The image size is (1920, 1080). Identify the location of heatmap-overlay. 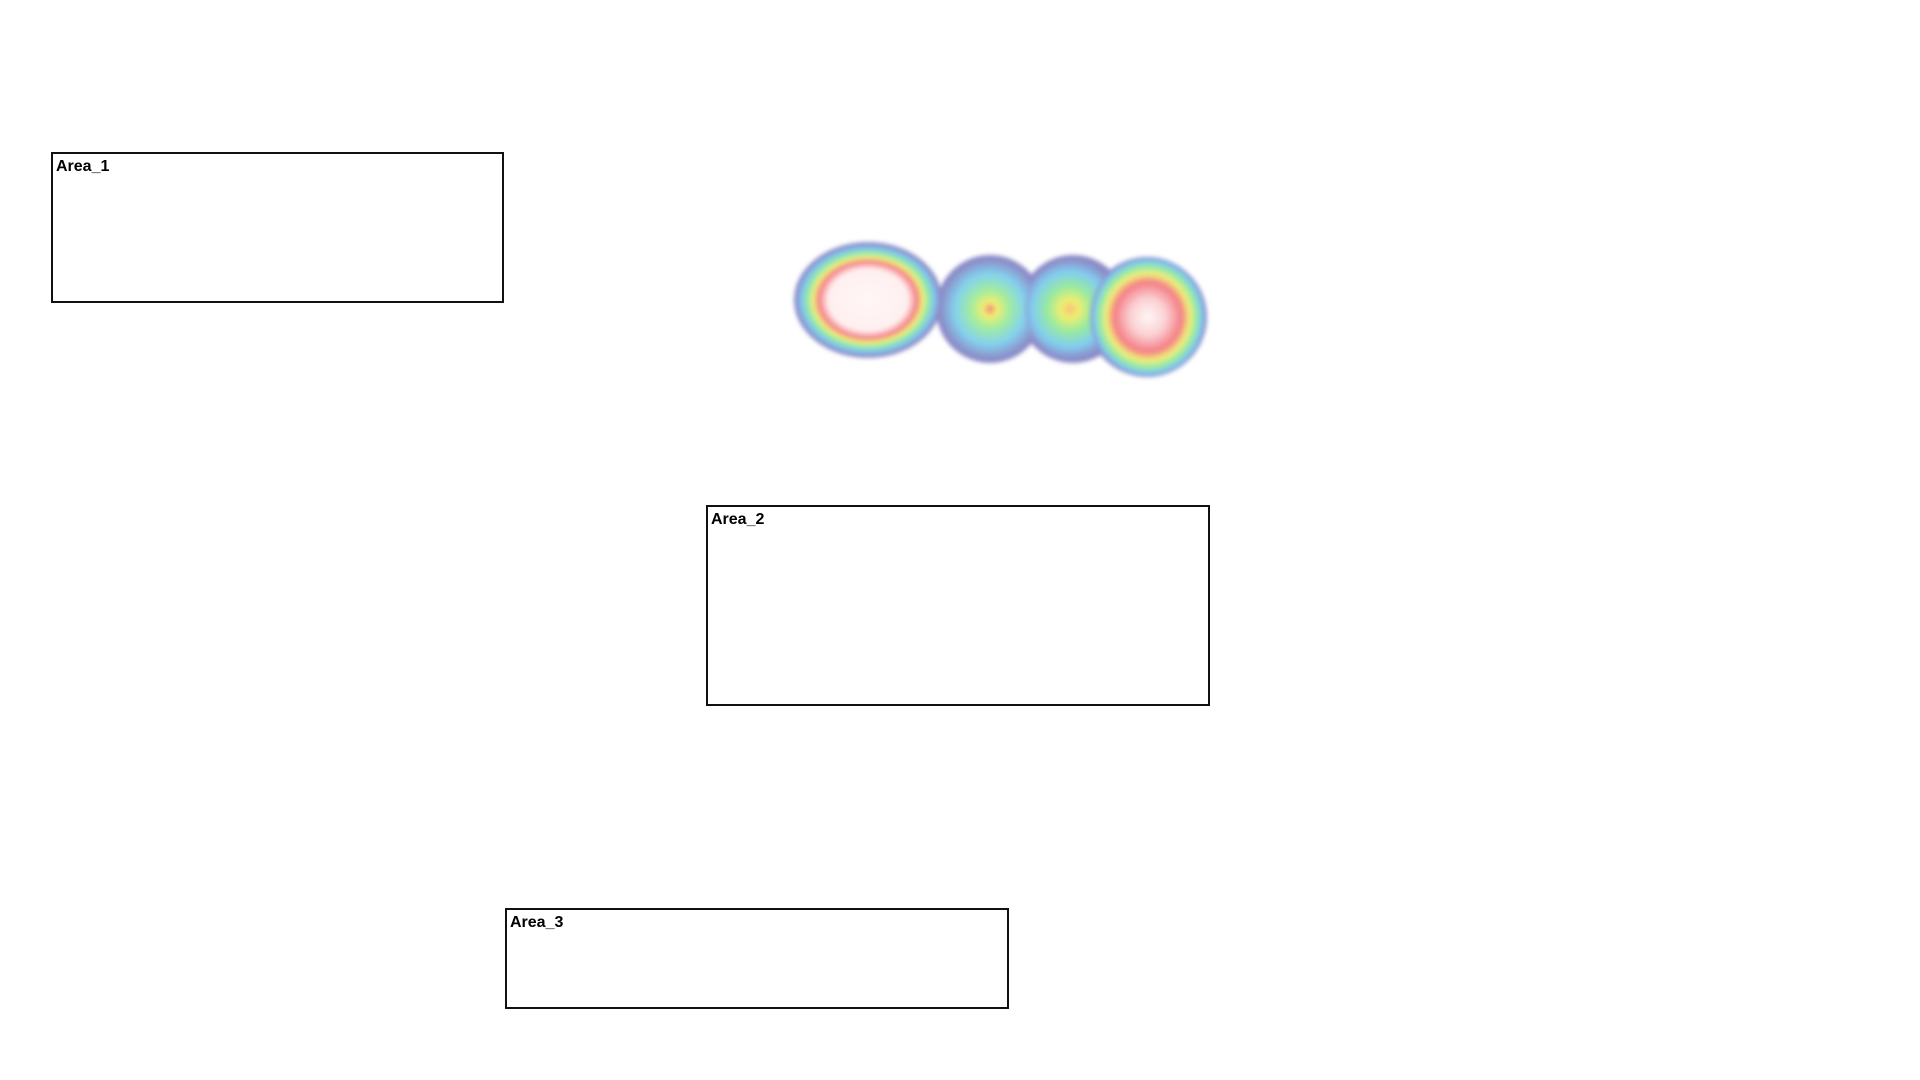
(1000, 309).